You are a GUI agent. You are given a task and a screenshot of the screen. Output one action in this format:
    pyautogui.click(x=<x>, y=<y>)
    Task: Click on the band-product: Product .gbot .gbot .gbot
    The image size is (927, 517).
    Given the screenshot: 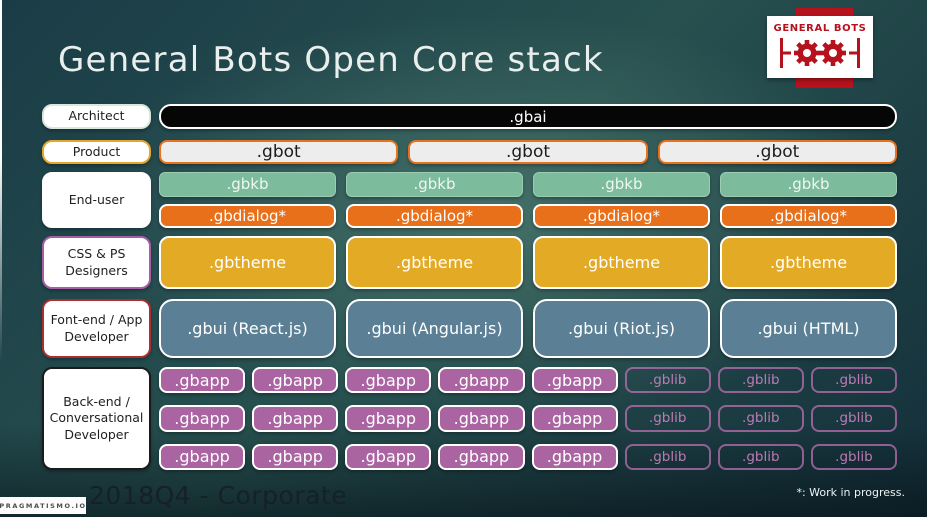 What is the action you would take?
    pyautogui.click(x=469, y=152)
    